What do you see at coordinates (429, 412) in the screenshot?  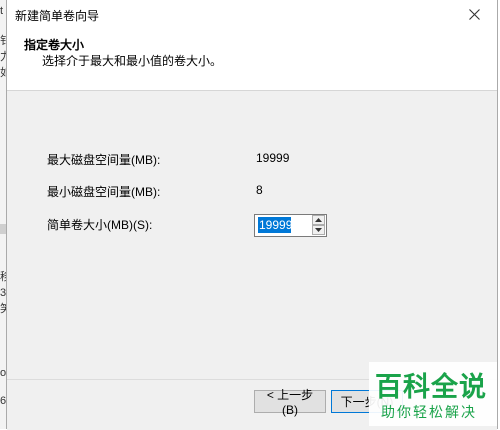 I see `watermark-slogan: 助你轻松解决` at bounding box center [429, 412].